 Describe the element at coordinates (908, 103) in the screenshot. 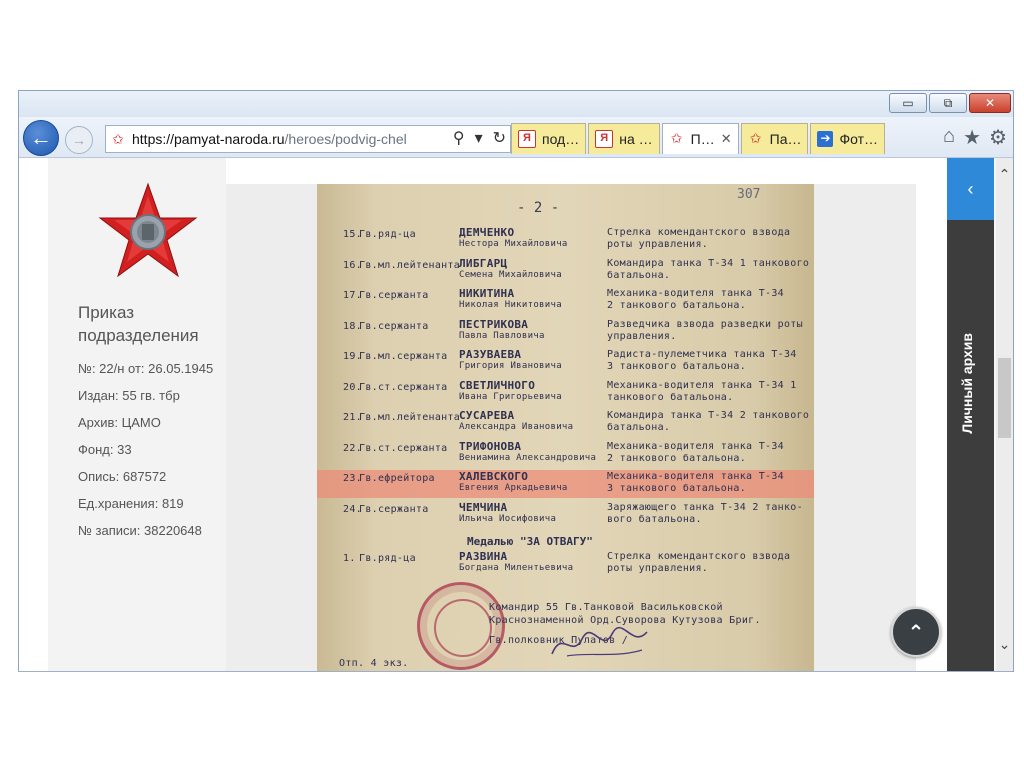

I see `minimize-button: ▭` at that location.